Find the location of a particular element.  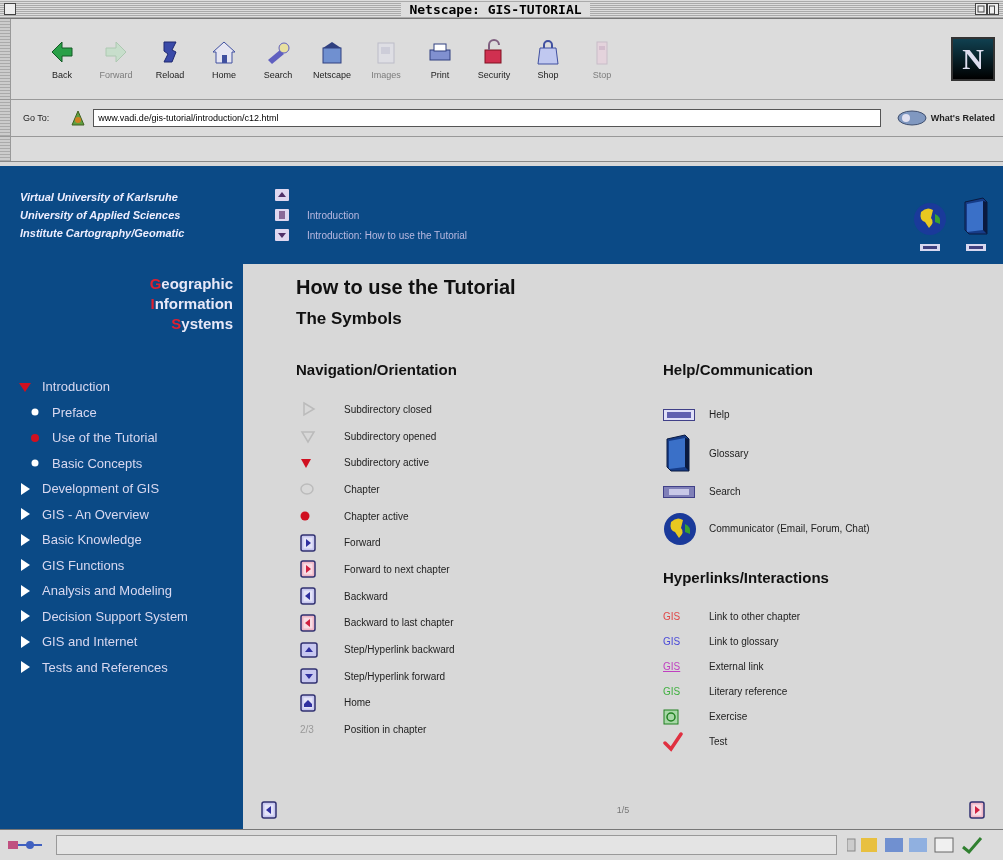

toolbar-button: Shop is located at coordinates (548, 59).